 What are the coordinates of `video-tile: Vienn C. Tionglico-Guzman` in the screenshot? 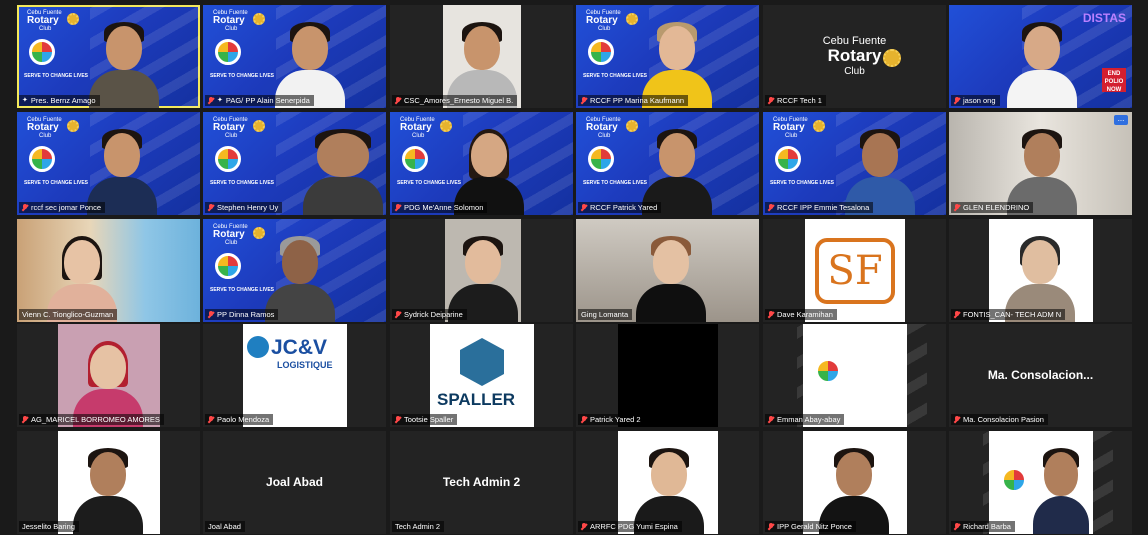 It's located at (108, 270).